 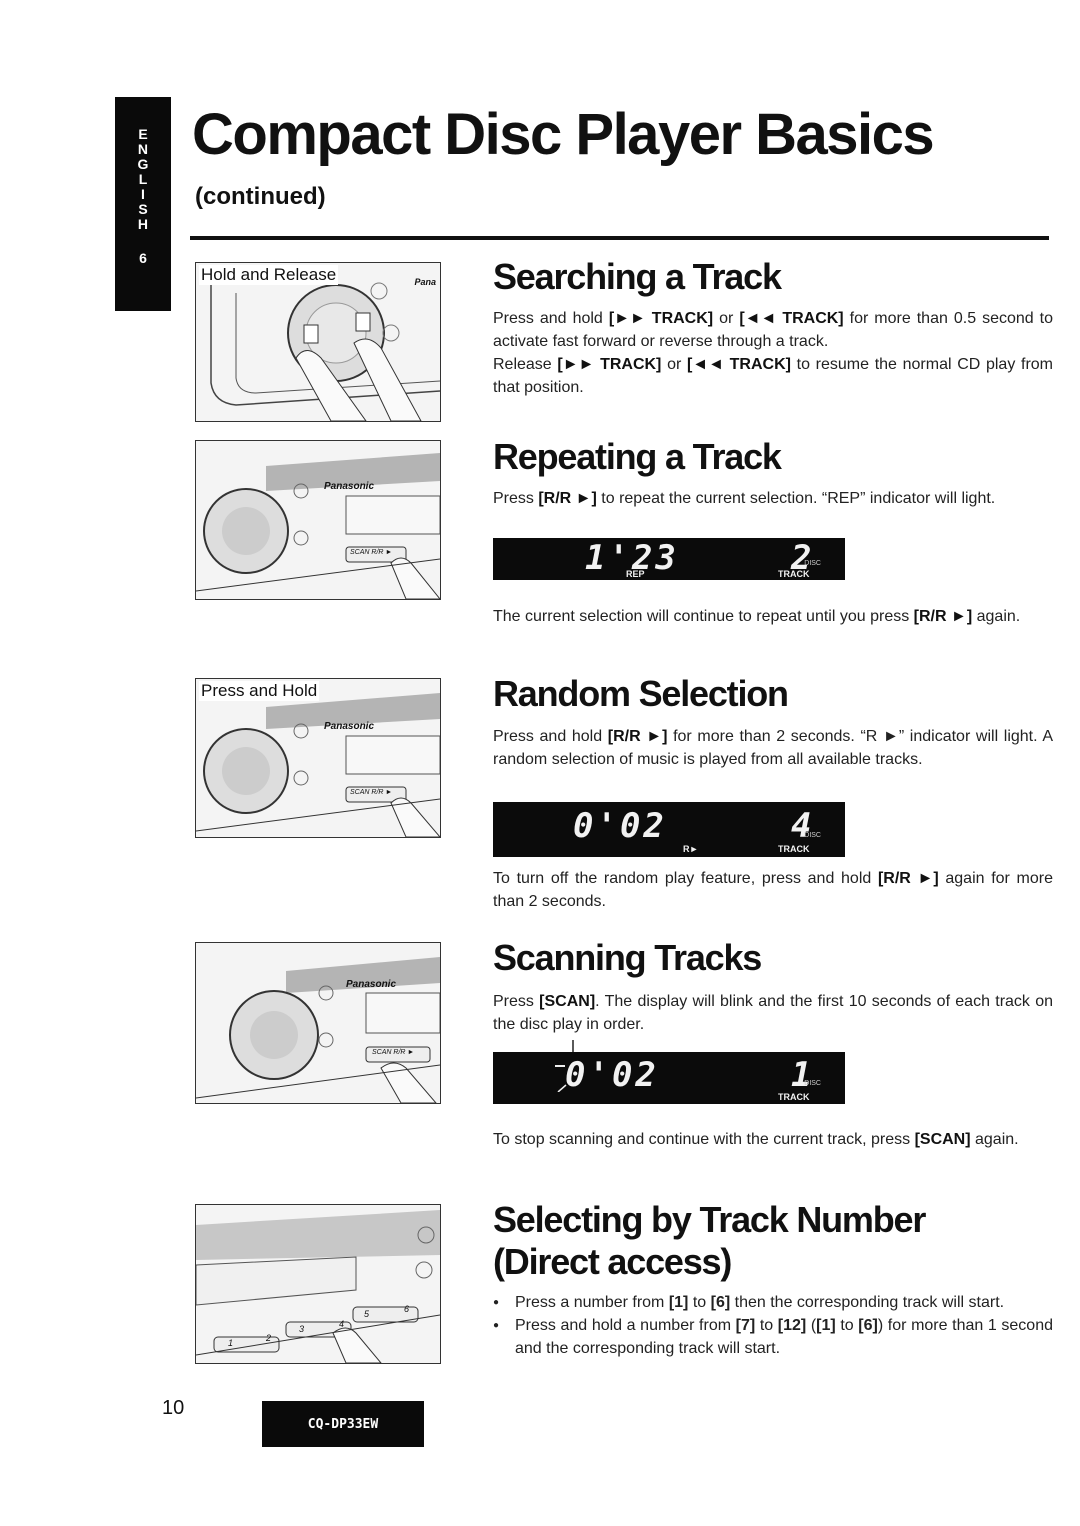 What do you see at coordinates (318, 1284) in the screenshot?
I see `illustration-direct-access: 1 2 3 4 5 6` at bounding box center [318, 1284].